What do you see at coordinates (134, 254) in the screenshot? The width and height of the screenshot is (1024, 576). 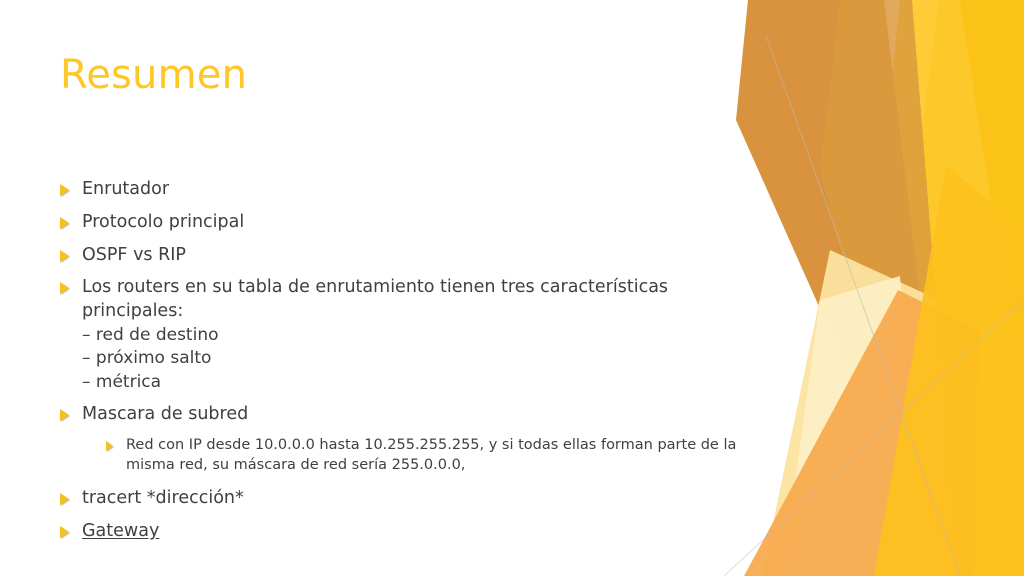 I see `list-item-label: OSPF vs RIP` at bounding box center [134, 254].